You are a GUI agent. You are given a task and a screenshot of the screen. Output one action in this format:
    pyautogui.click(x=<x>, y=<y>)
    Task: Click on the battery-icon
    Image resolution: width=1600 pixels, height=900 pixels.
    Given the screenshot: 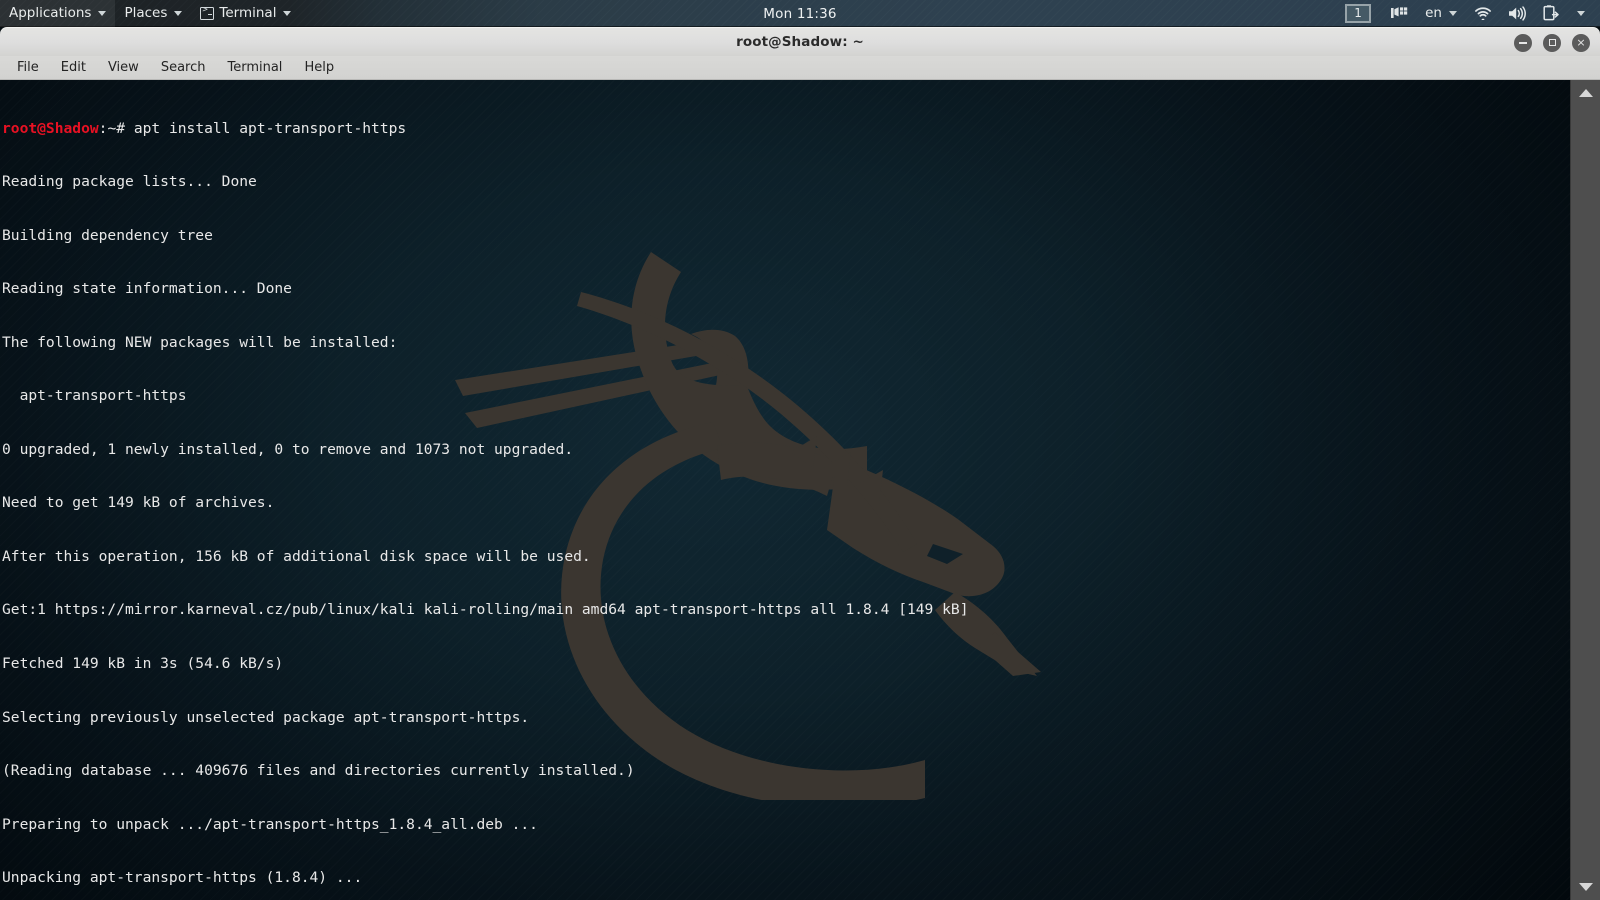 What is the action you would take?
    pyautogui.click(x=1551, y=13)
    